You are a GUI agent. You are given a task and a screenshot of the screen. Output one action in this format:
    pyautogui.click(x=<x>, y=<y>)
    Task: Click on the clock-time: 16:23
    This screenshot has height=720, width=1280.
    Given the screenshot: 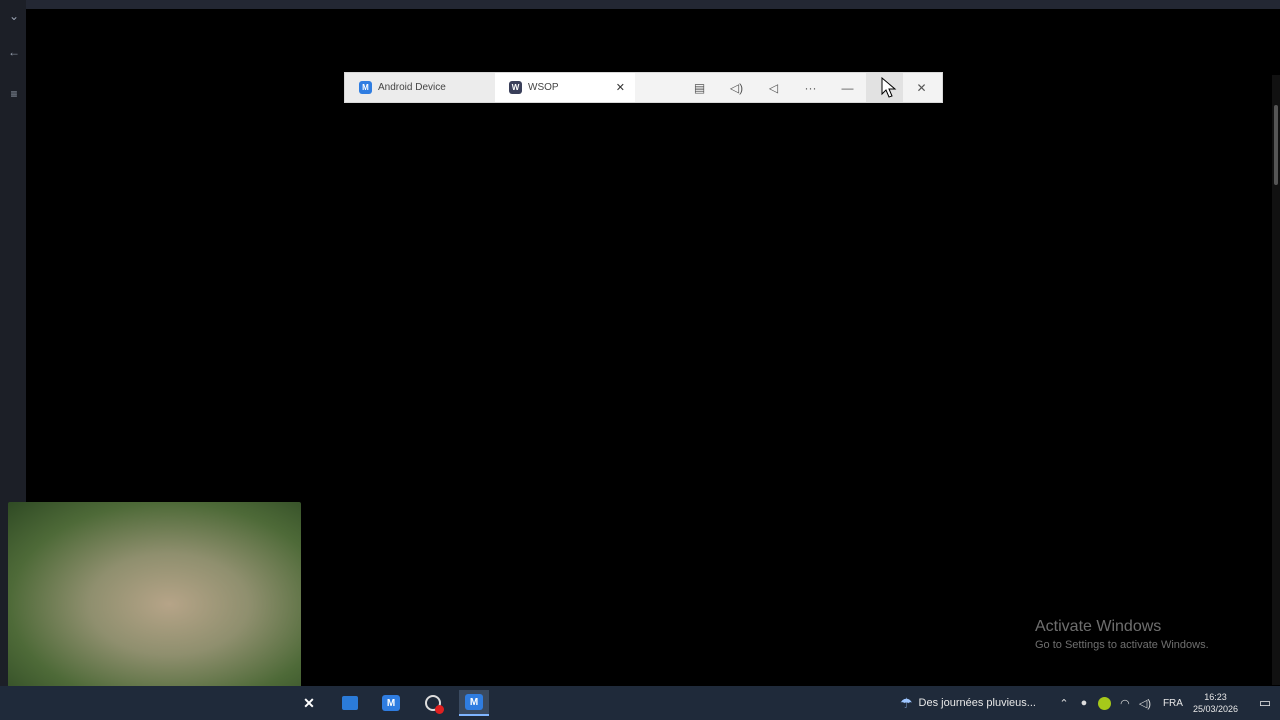 What is the action you would take?
    pyautogui.click(x=1215, y=697)
    